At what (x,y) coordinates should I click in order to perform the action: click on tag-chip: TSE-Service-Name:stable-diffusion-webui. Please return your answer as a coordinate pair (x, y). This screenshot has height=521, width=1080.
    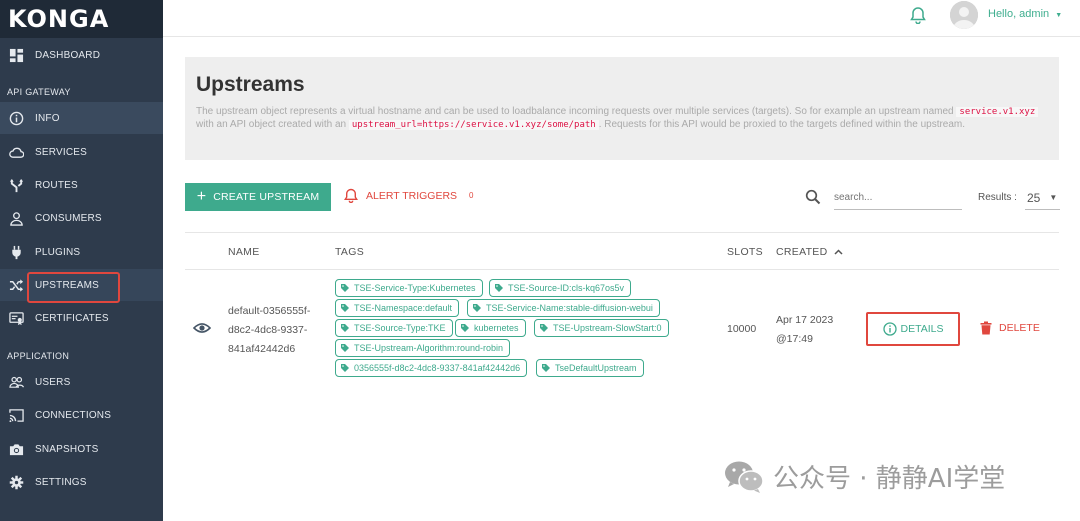
    Looking at the image, I should click on (563, 308).